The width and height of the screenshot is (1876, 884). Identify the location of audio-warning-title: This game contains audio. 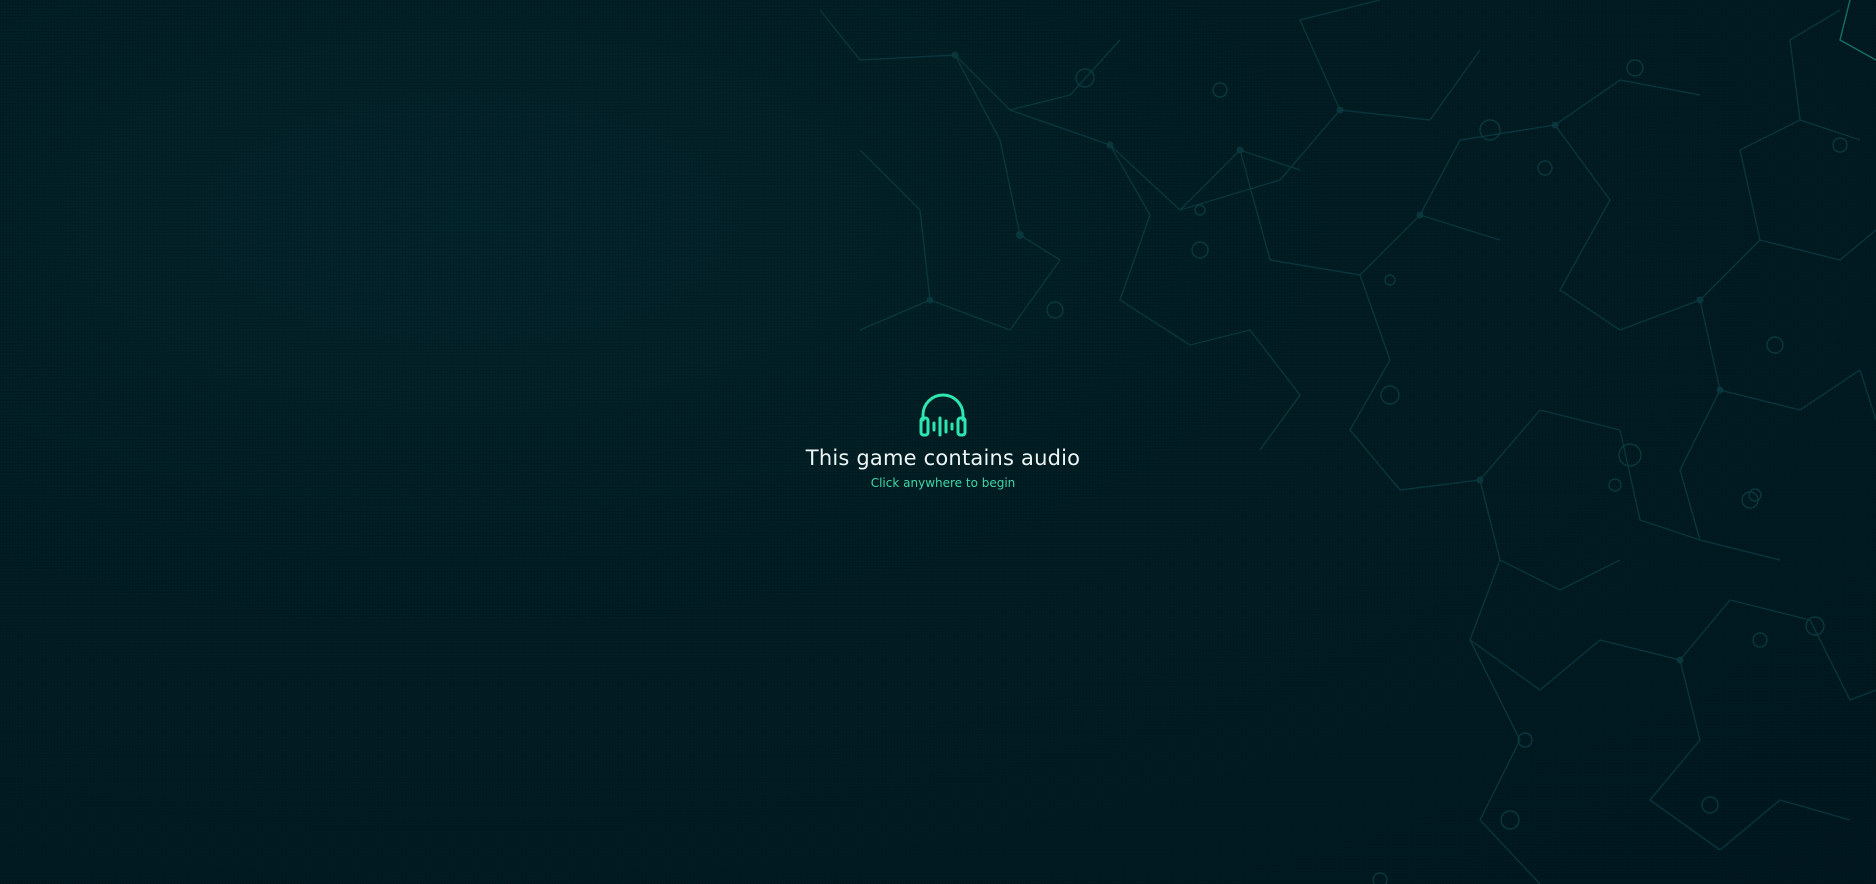
(943, 458).